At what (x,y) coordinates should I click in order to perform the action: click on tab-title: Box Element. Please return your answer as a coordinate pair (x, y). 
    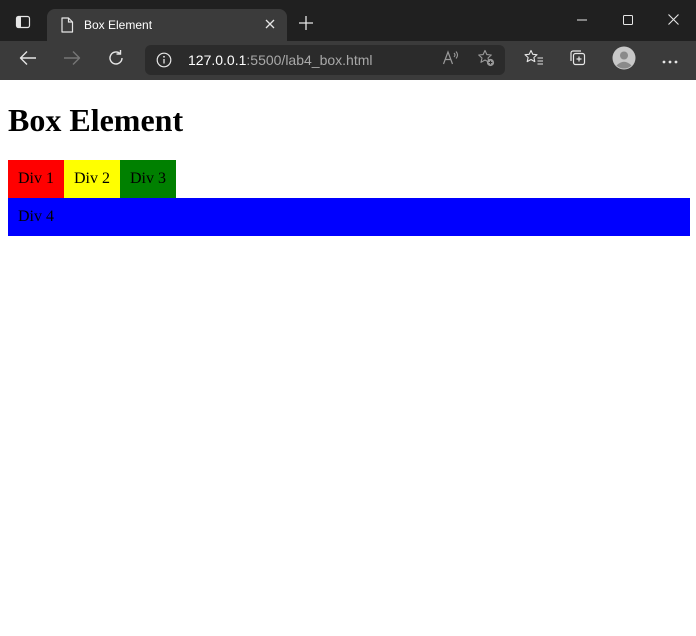
    Looking at the image, I should click on (118, 25).